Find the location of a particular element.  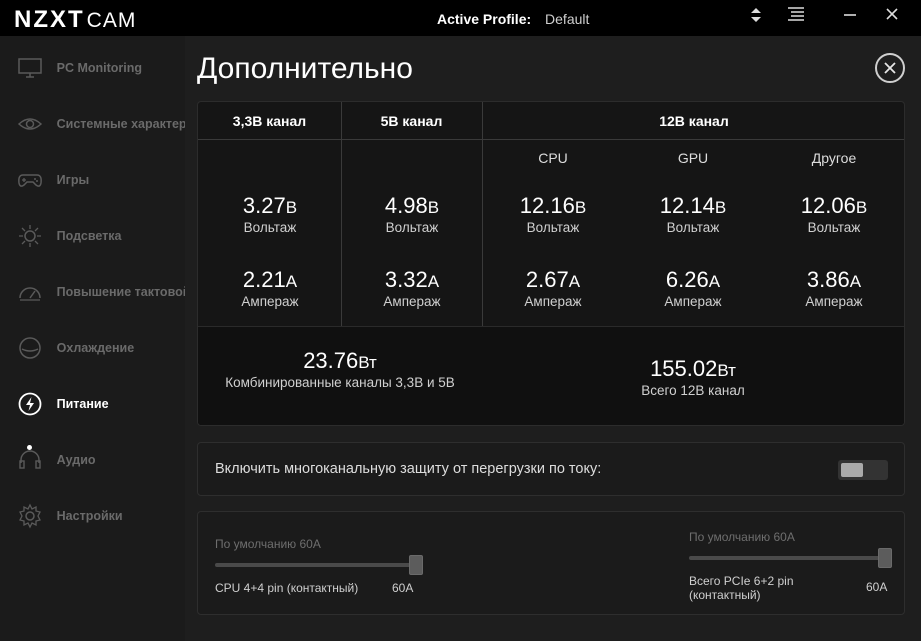

amperage-reading-cpu: 2.67А Ампераж is located at coordinates (553, 289).